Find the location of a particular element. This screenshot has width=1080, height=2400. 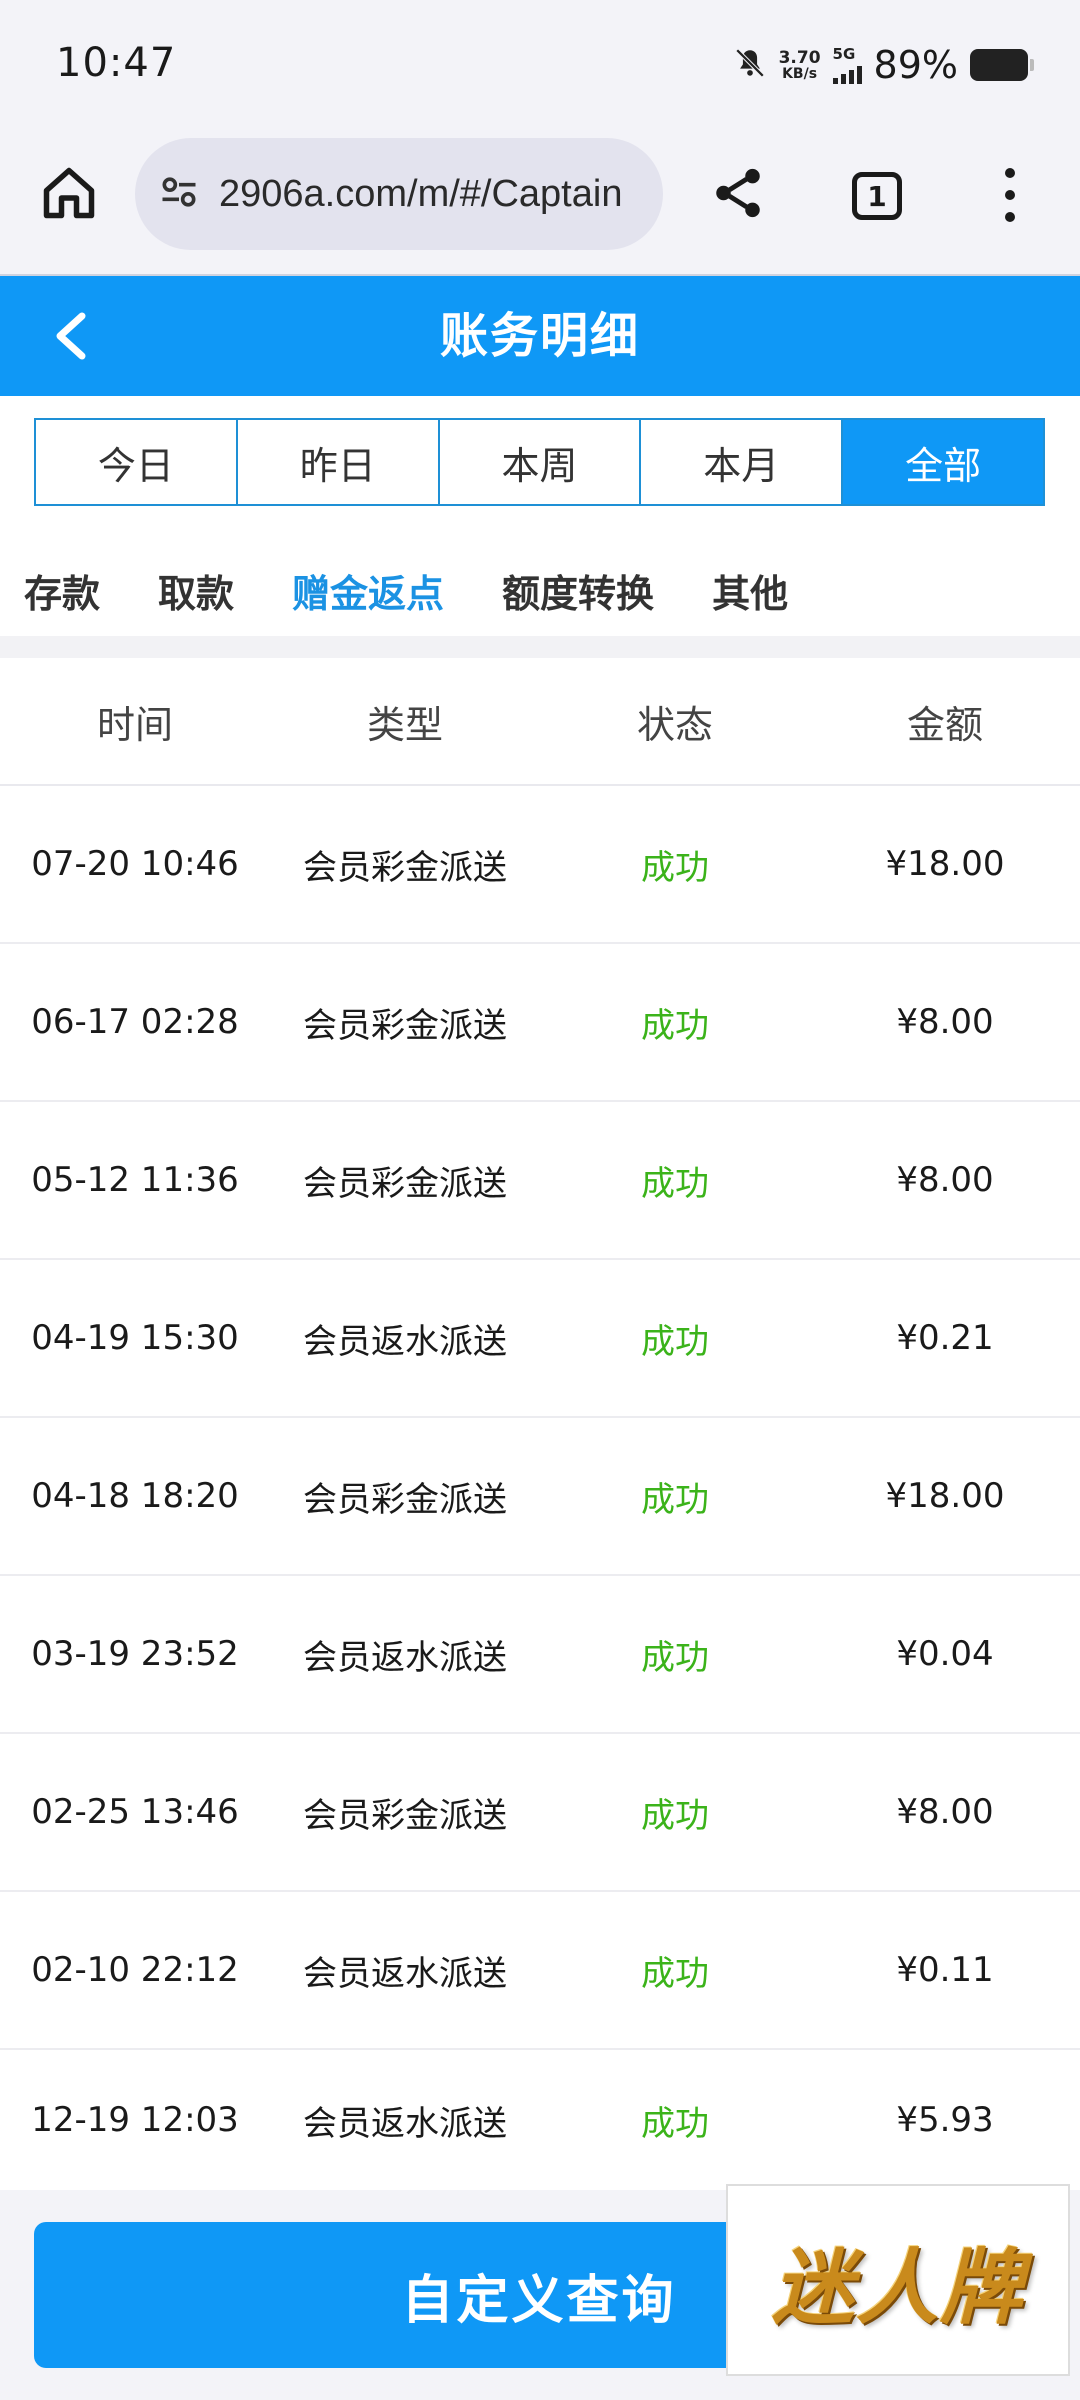

table-row: 02-10 22:12 会员返水派送 成功 ¥0.11 is located at coordinates (540, 1971).